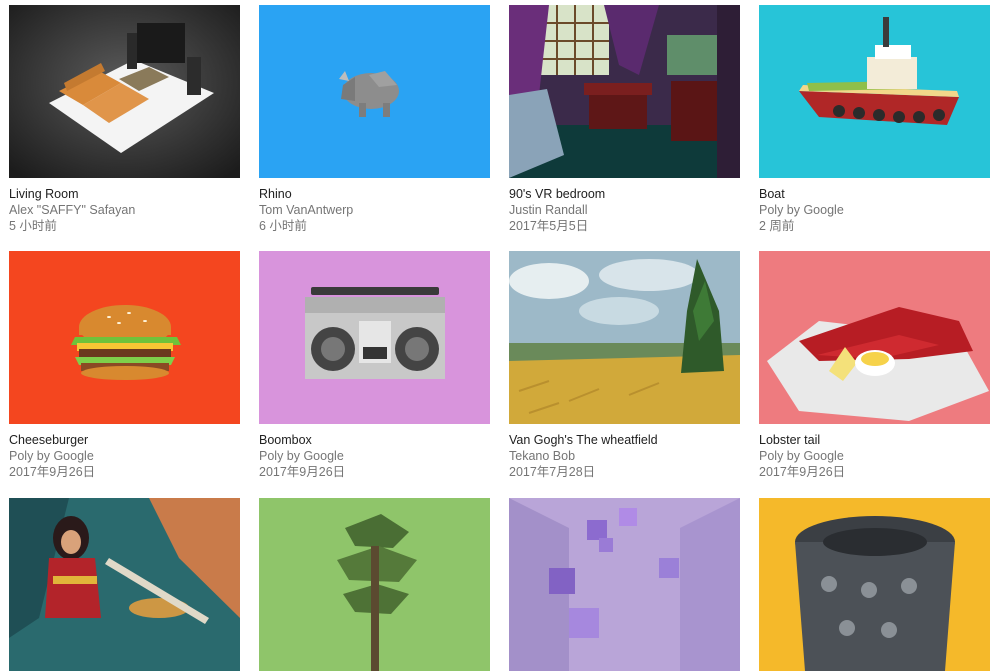 This screenshot has height=671, width=1000. What do you see at coordinates (549, 226) in the screenshot?
I see `model-date: 2017年5月5日` at bounding box center [549, 226].